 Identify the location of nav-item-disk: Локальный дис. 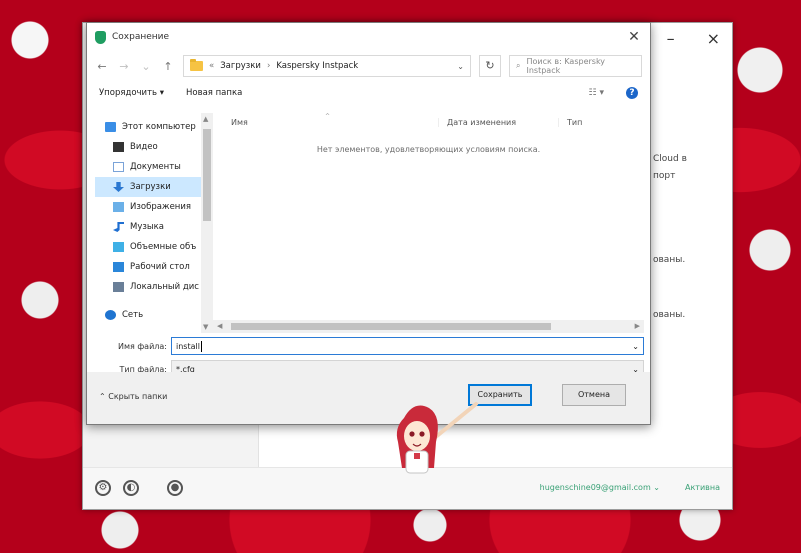
(154, 287).